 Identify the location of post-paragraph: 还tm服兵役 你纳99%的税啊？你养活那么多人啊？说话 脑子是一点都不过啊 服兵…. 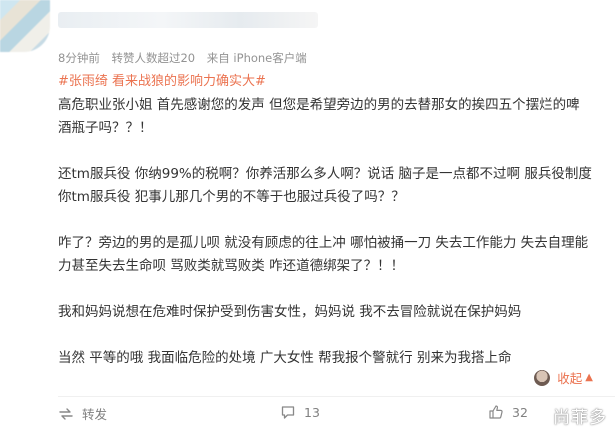
(325, 185).